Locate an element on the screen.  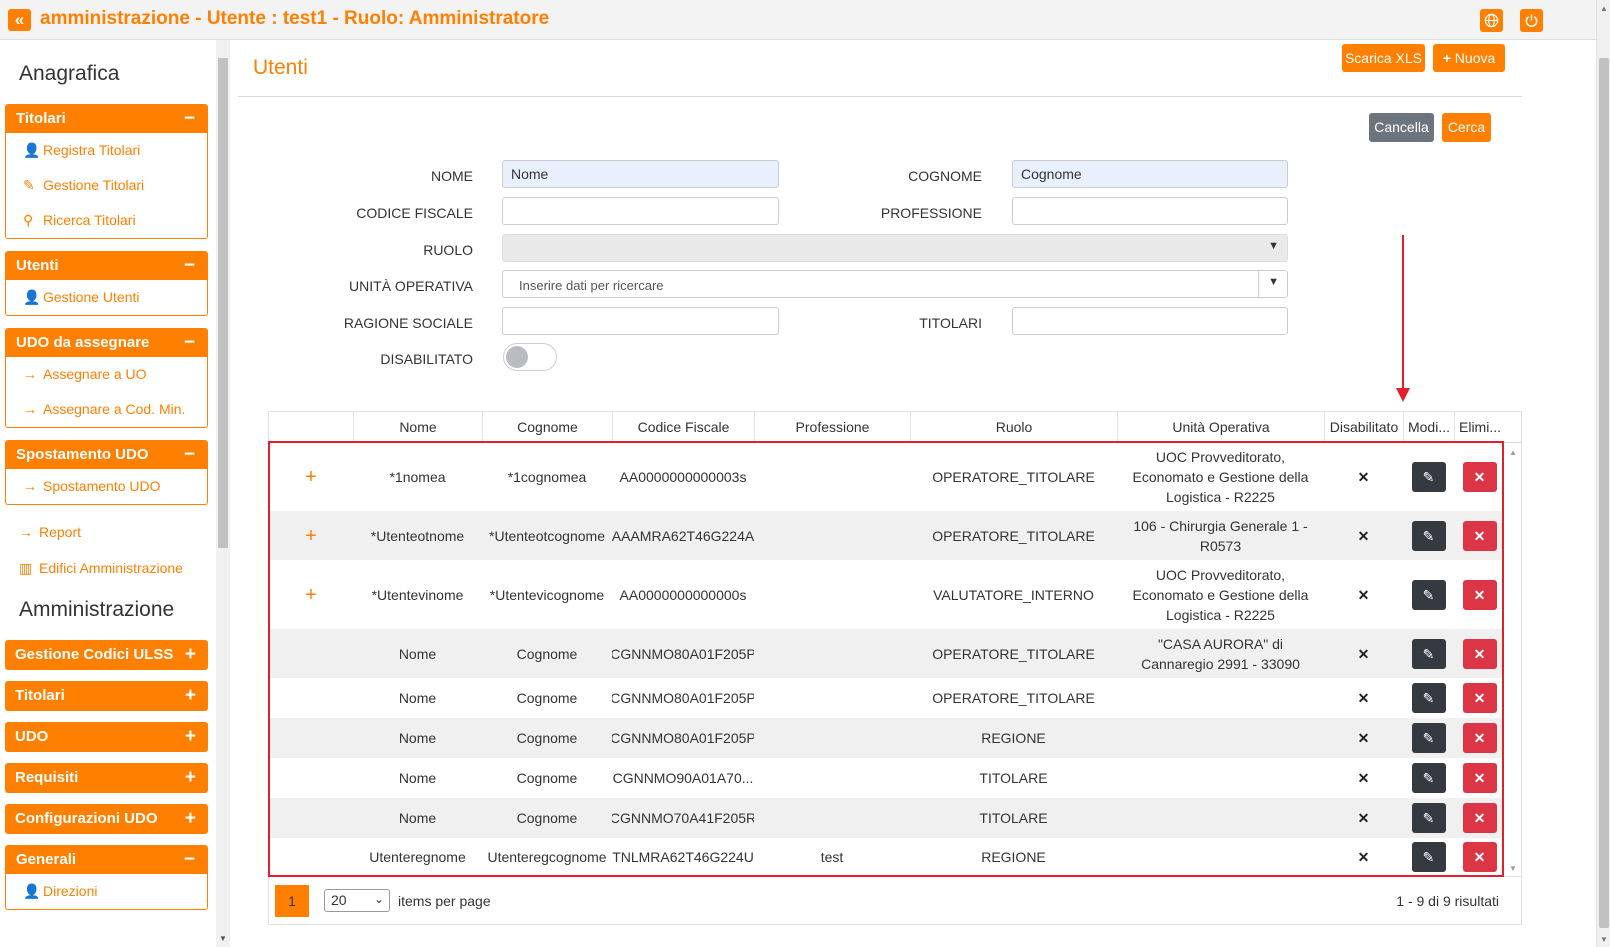
cell-elimina: ✕ is located at coordinates (1479, 698).